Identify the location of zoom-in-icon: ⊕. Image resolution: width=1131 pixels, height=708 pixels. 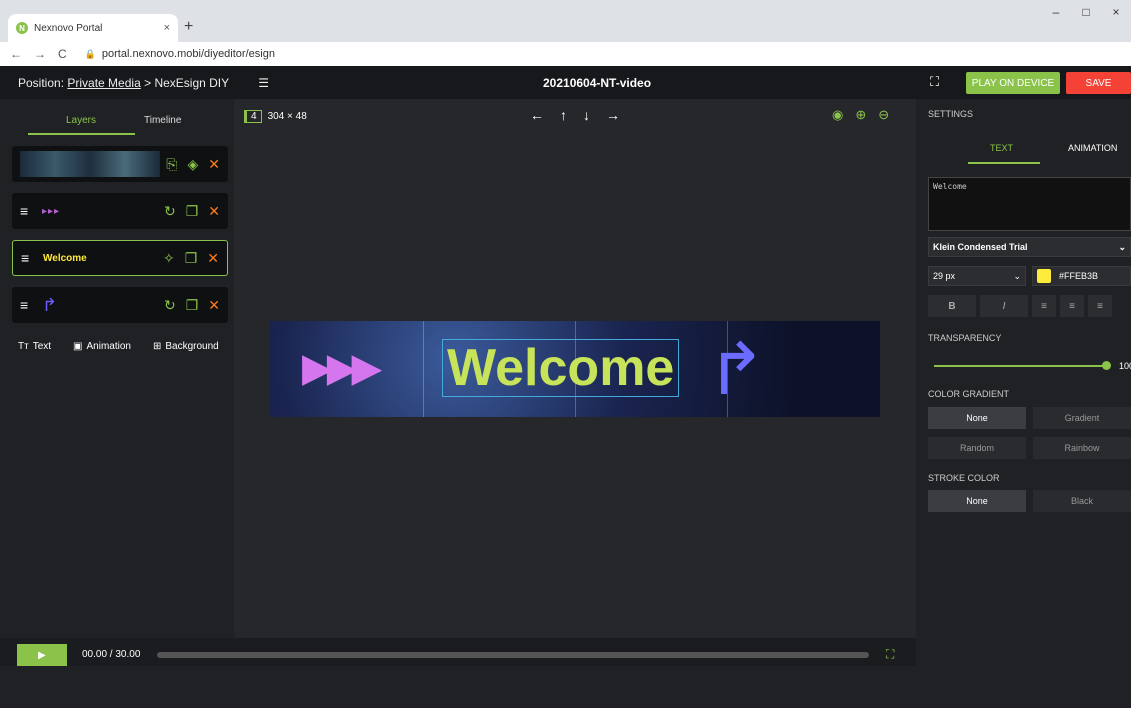
(860, 115).